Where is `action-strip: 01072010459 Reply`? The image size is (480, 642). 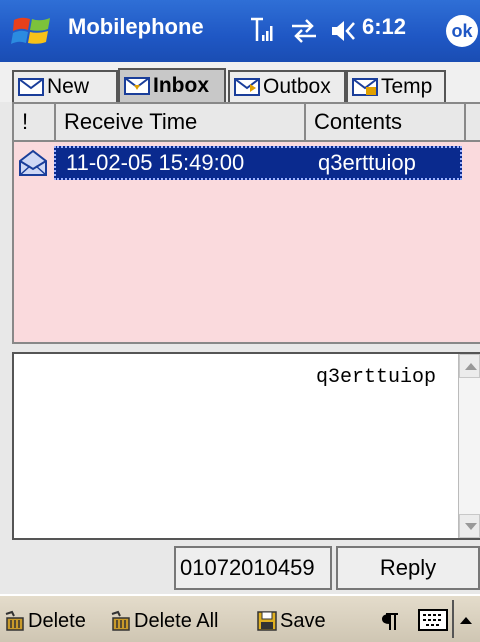 action-strip: 01072010459 Reply is located at coordinates (240, 569).